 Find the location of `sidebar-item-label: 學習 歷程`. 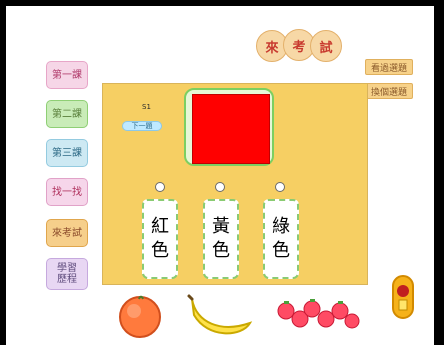

sidebar-item-label: 學習 歷程 is located at coordinates (67, 274).